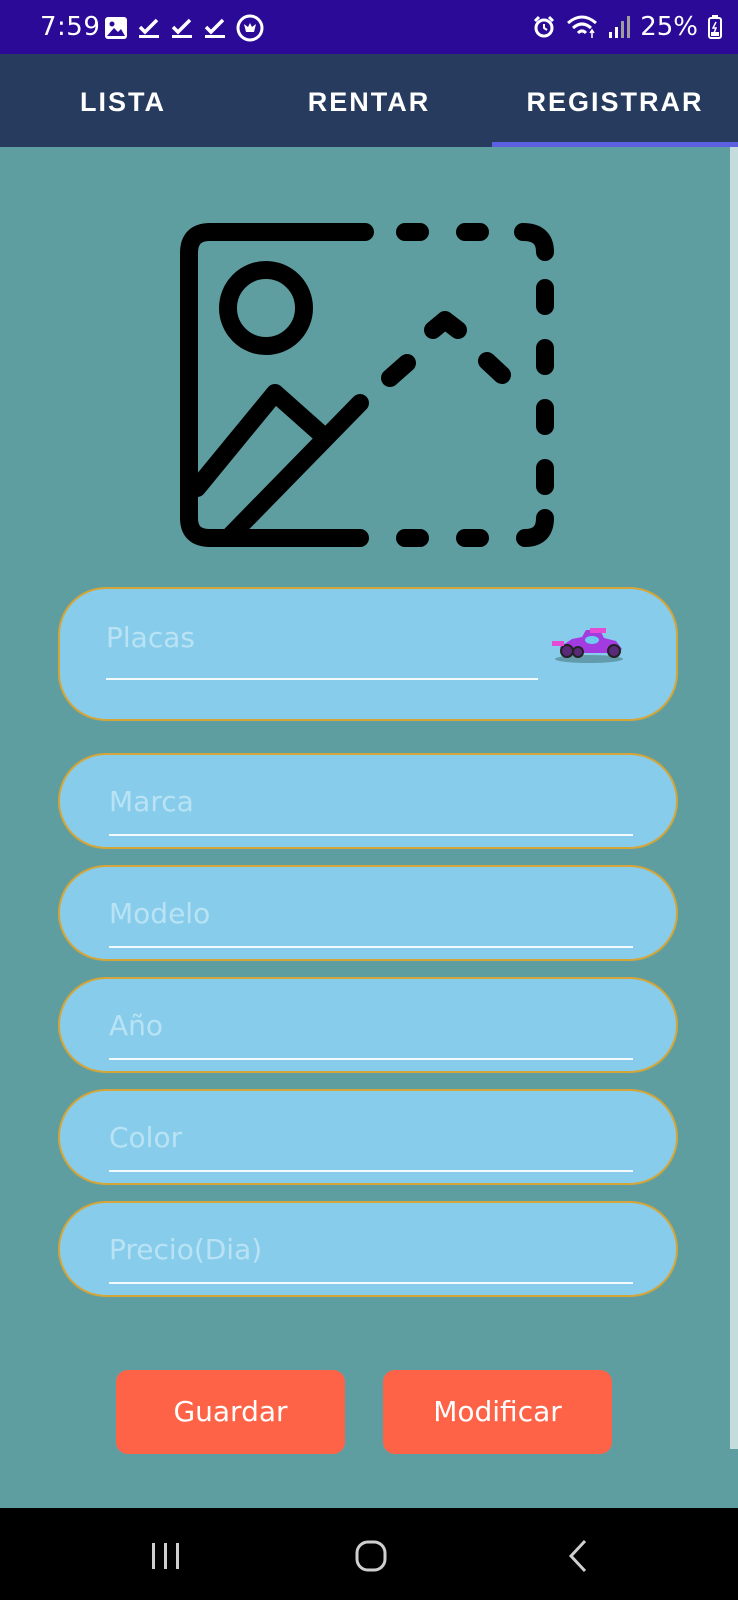  Describe the element at coordinates (70, 27) in the screenshot. I see `status-time: 7:59` at that location.